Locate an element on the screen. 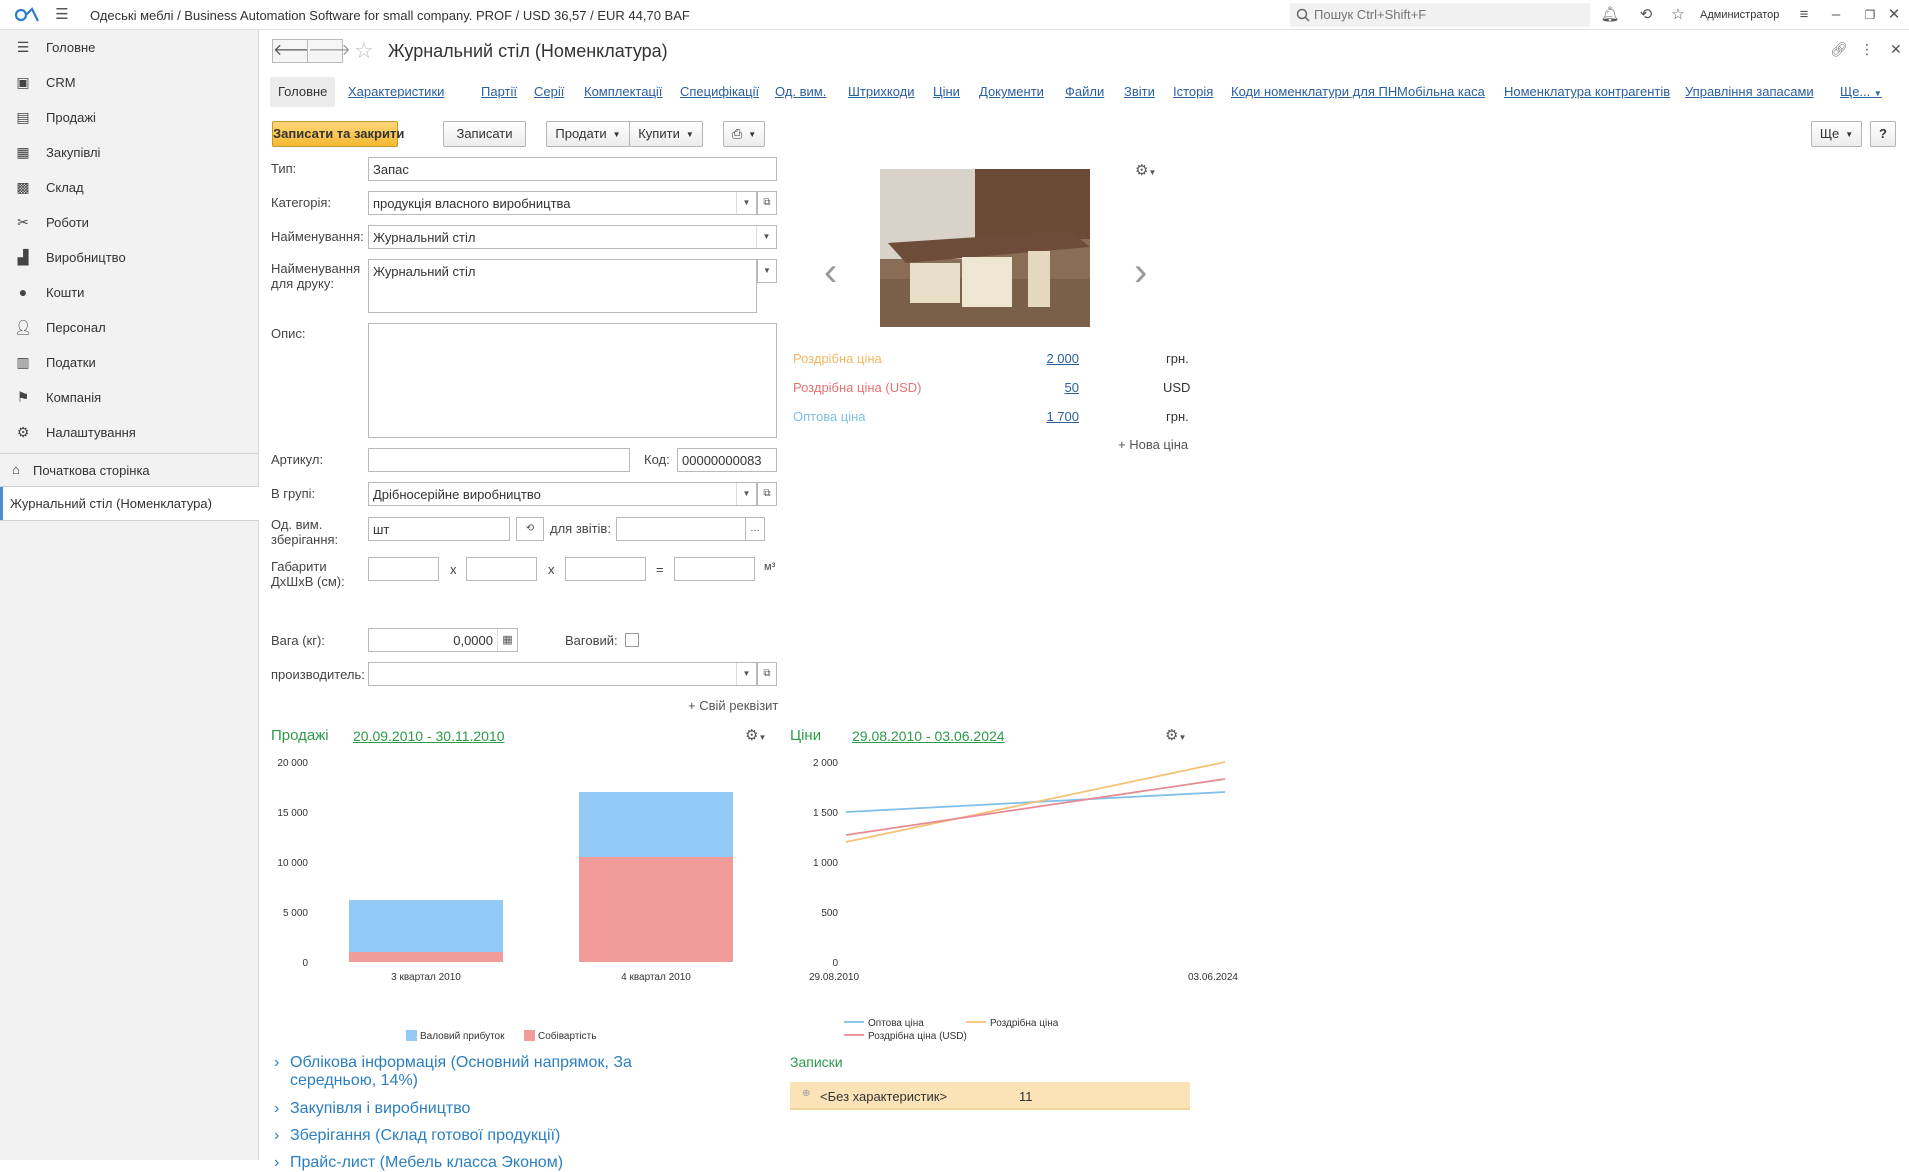 The image size is (1909, 1172). next-image-arrow-icon: › is located at coordinates (1140, 272).